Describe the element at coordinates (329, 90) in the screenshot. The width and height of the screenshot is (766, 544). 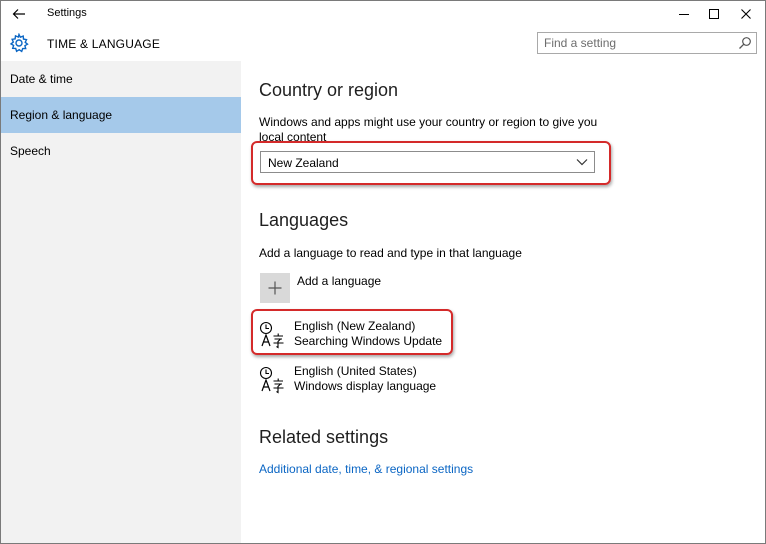
I see `country-region-heading: Country or region` at that location.